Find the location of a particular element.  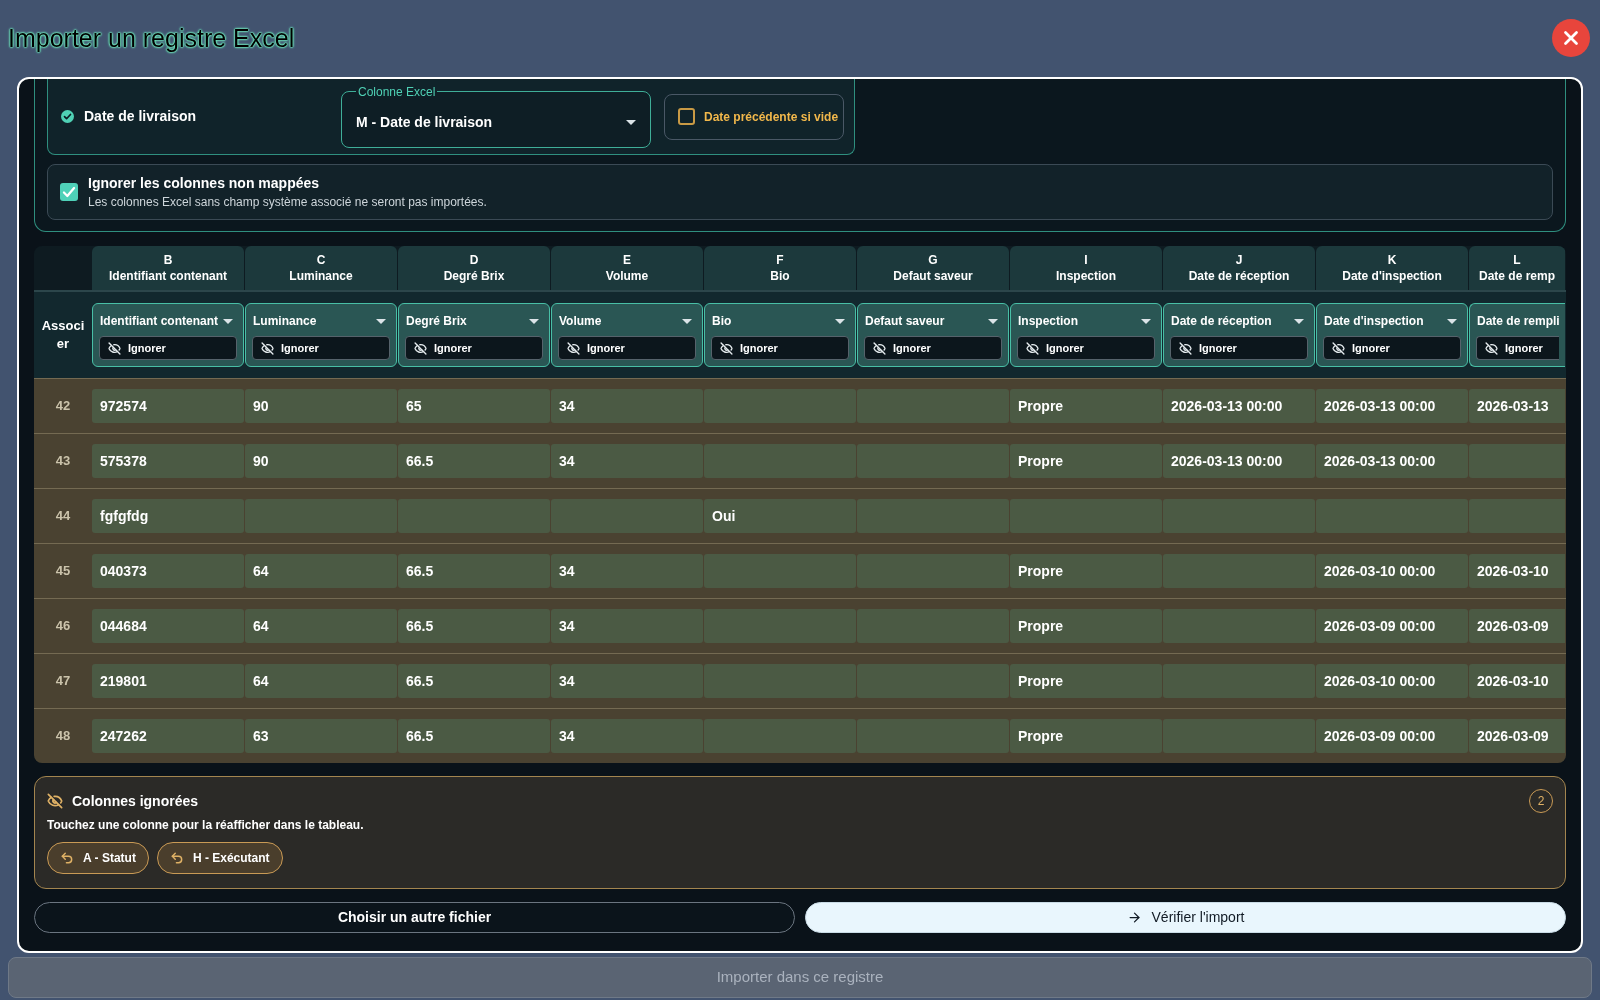

column-letter: J is located at coordinates (1239, 260).